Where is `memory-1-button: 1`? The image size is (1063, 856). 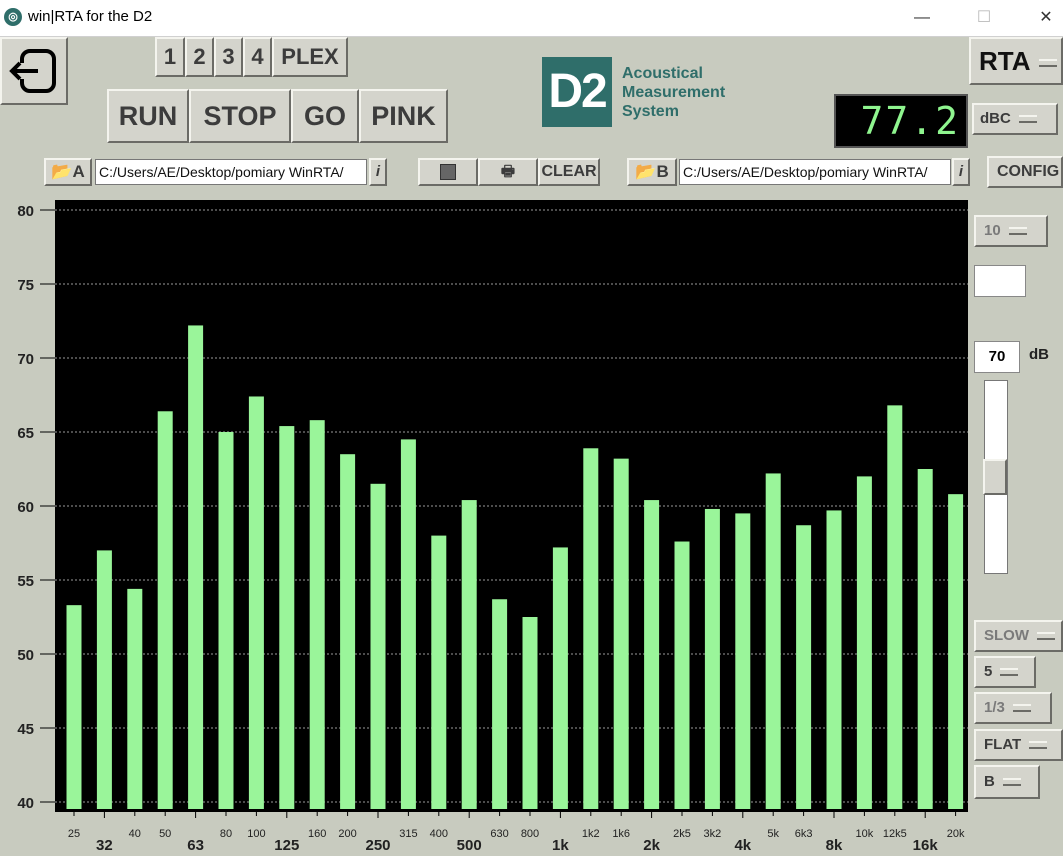 memory-1-button: 1 is located at coordinates (170, 57).